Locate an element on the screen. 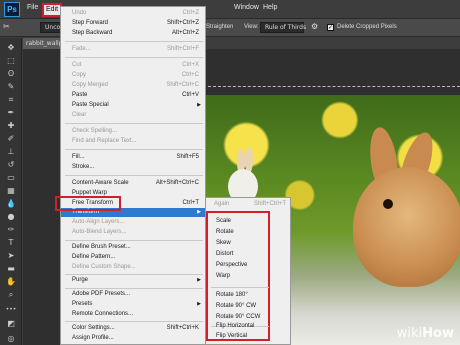 The height and width of the screenshot is (345, 460). submenu-item-scale: Scale is located at coordinates (223, 221).